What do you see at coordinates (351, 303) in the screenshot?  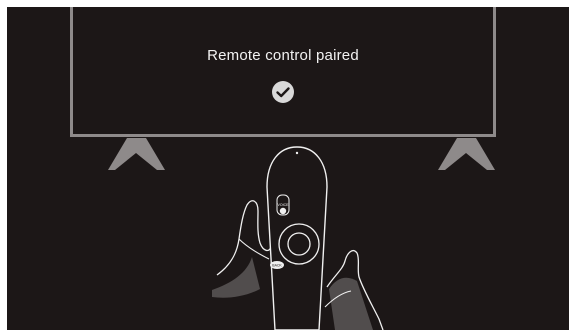 I see `right-hand-shadow` at bounding box center [351, 303].